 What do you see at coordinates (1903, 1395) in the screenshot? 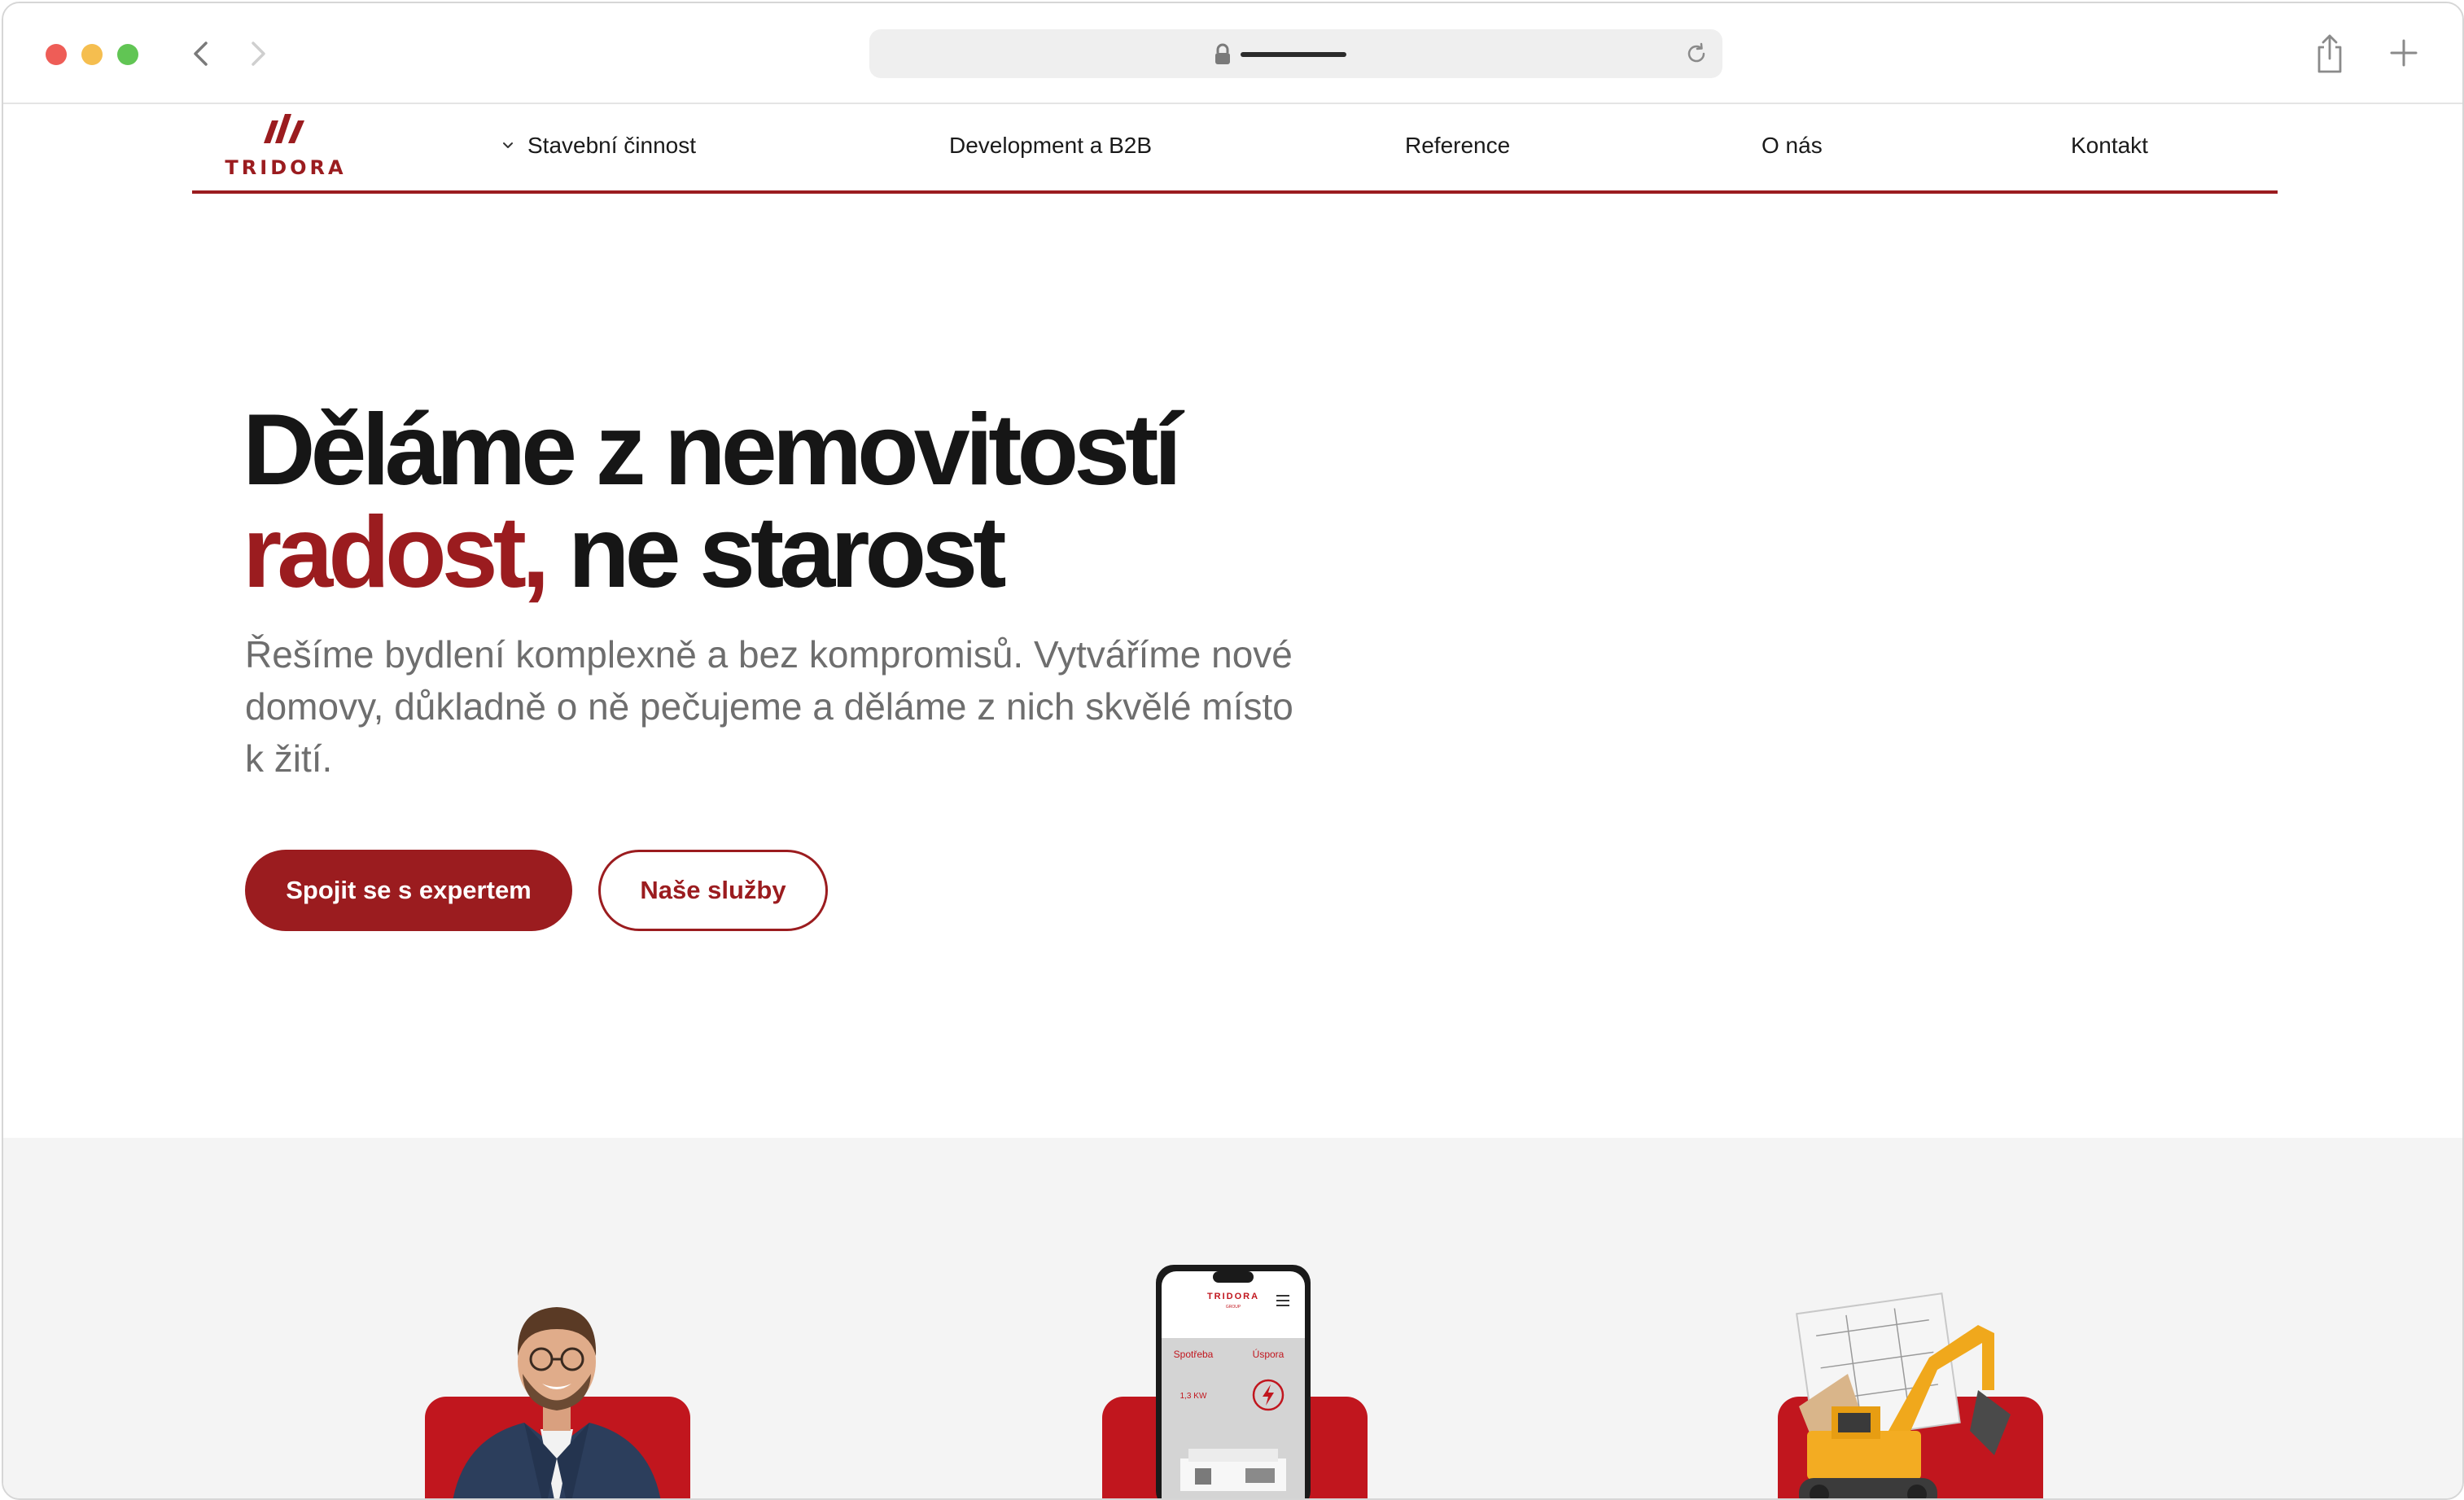
I see `excavator-illustration` at bounding box center [1903, 1395].